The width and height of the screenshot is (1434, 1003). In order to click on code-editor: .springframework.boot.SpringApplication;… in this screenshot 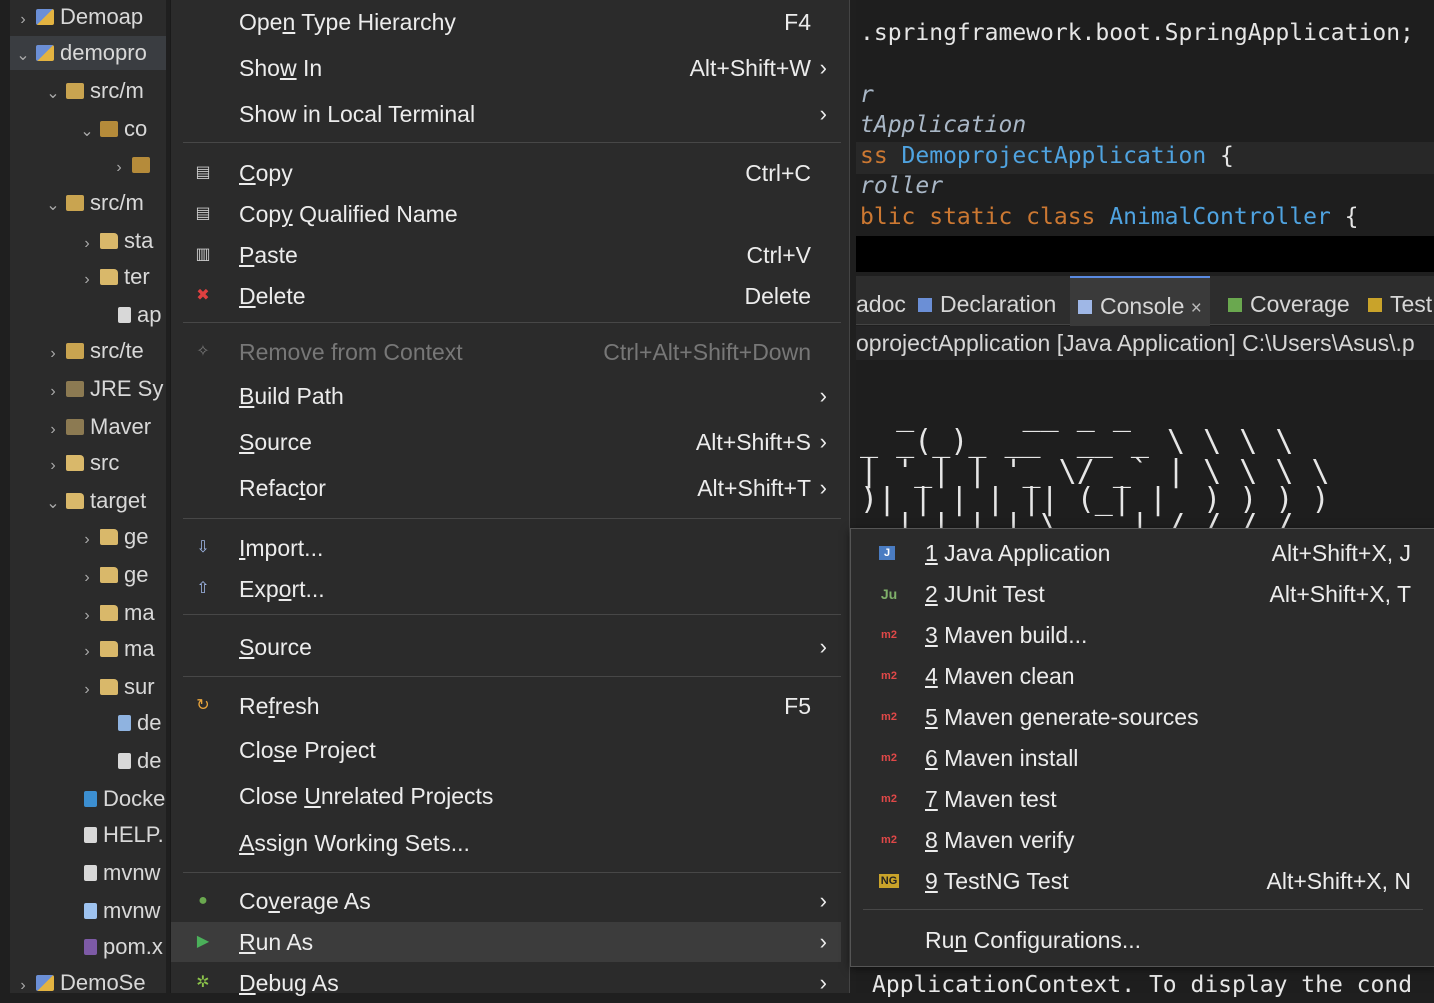, I will do `click(1145, 125)`.